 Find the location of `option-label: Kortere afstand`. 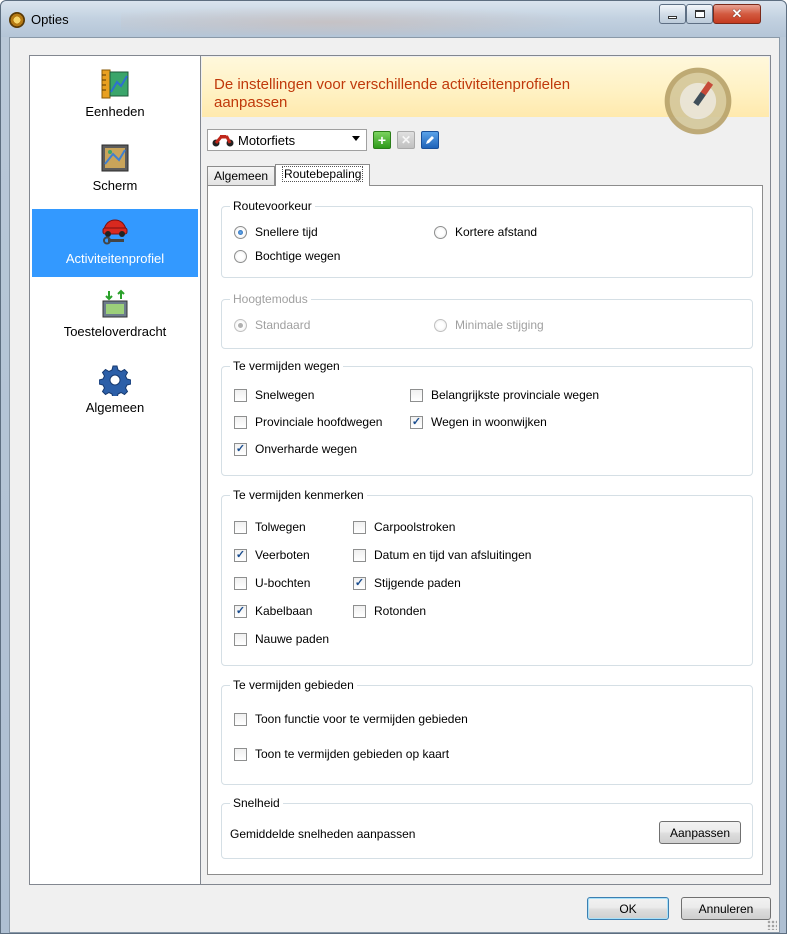

option-label: Kortere afstand is located at coordinates (496, 232).